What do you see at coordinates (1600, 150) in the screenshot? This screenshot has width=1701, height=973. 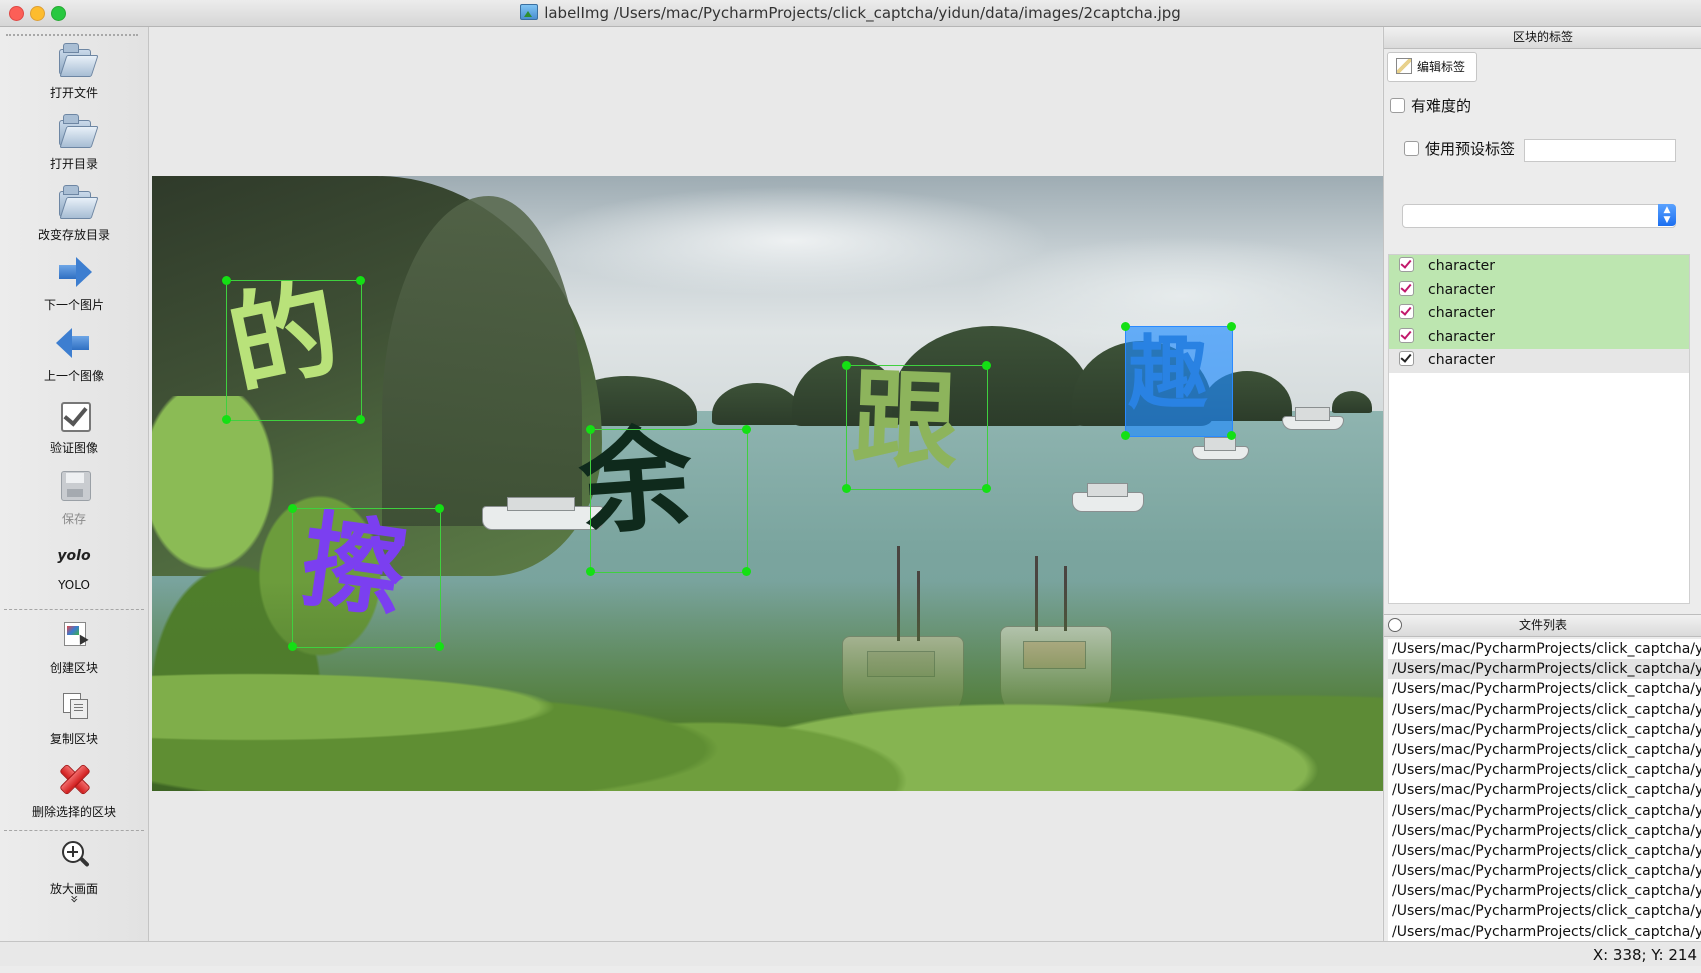 I see `default-label-input` at bounding box center [1600, 150].